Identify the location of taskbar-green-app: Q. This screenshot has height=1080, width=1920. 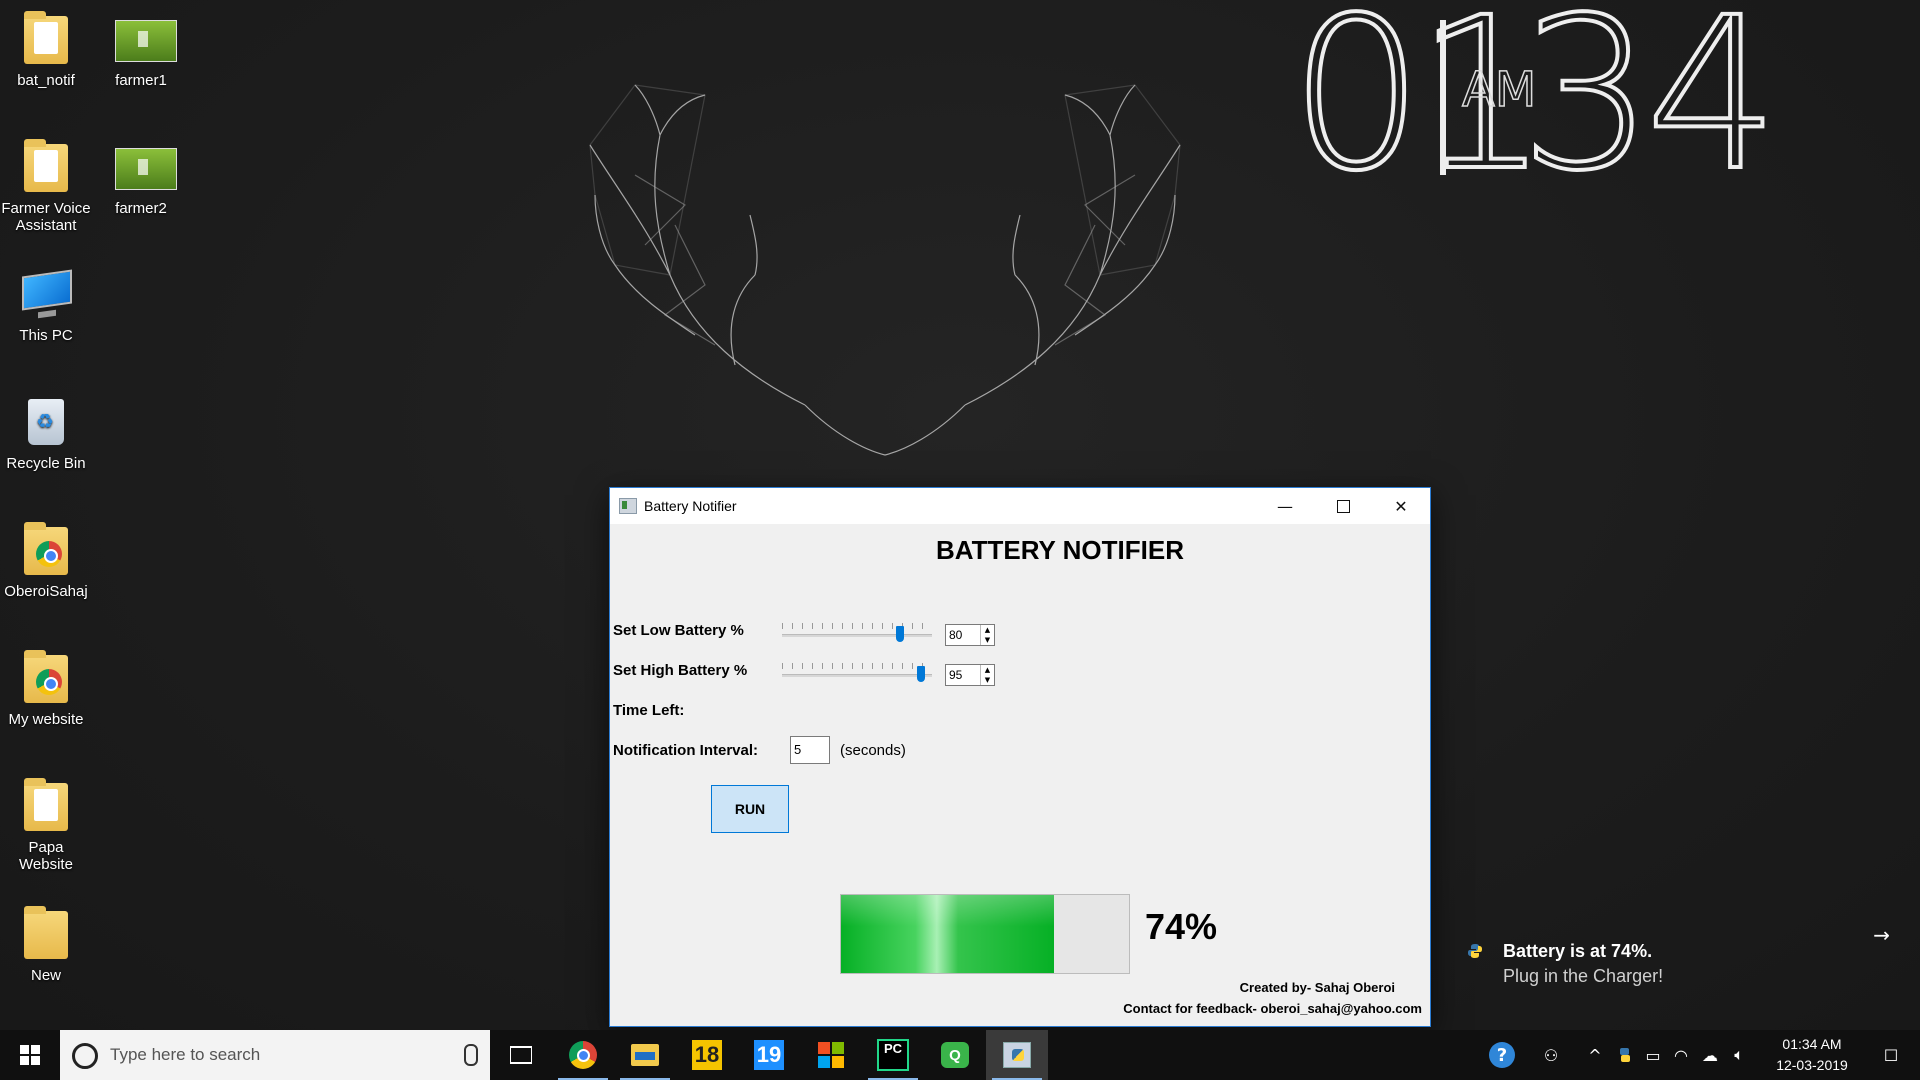
(955, 1055).